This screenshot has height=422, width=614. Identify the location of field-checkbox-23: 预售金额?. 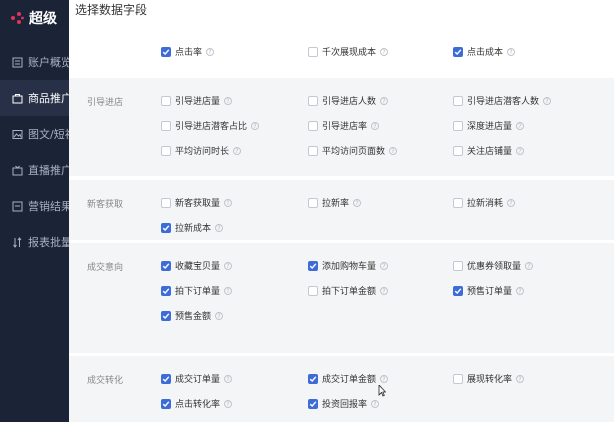
(192, 315).